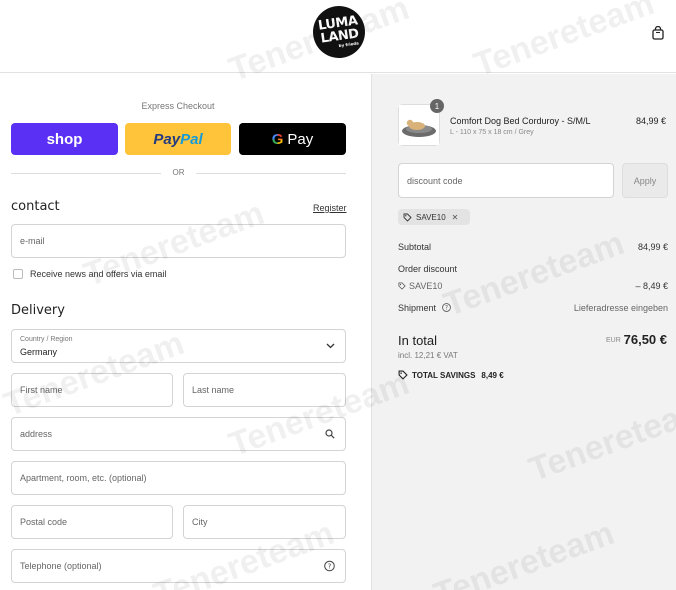  What do you see at coordinates (98, 274) in the screenshot?
I see `newsletter-label: Receive news and offers via email` at bounding box center [98, 274].